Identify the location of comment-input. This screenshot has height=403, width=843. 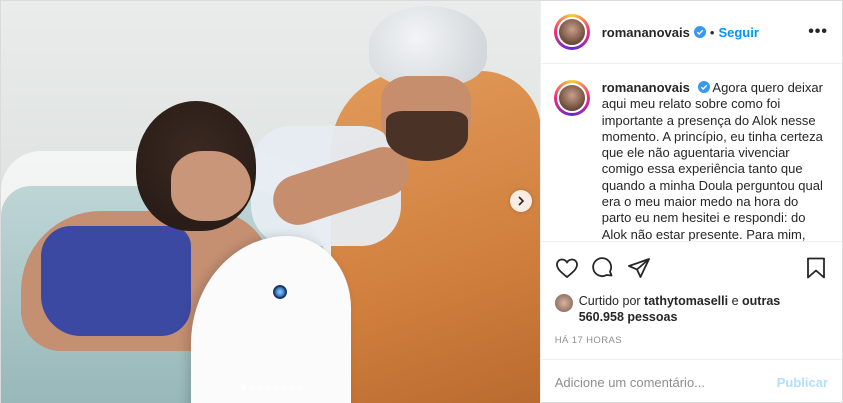
(665, 382).